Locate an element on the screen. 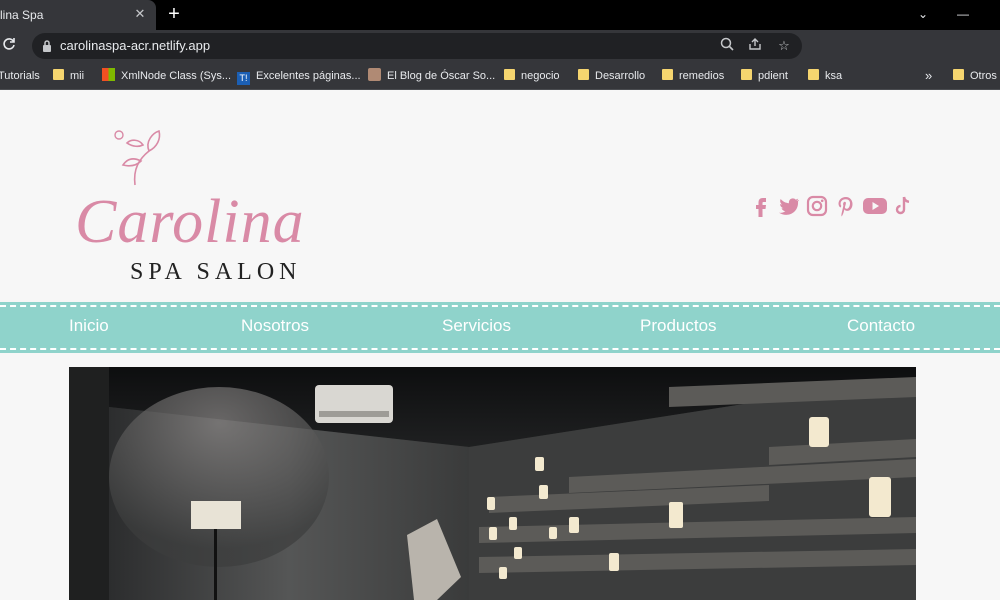  bookmark-item: ksa is located at coordinates (825, 76).